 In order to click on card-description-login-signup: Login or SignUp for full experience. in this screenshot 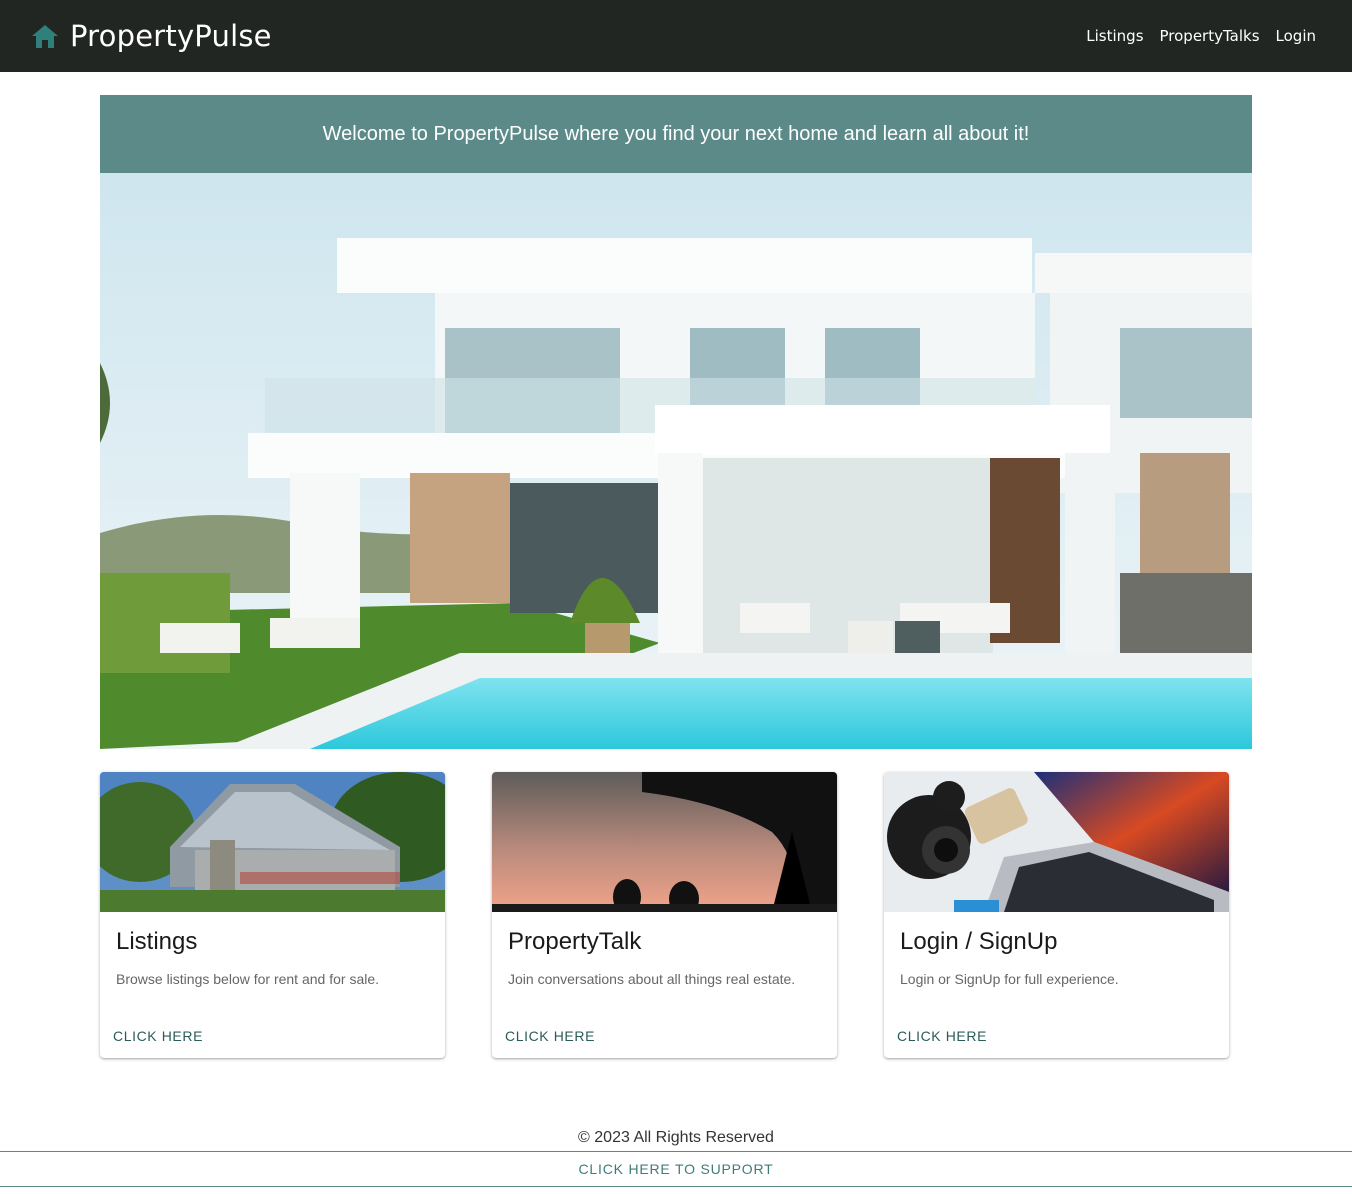, I will do `click(1009, 979)`.